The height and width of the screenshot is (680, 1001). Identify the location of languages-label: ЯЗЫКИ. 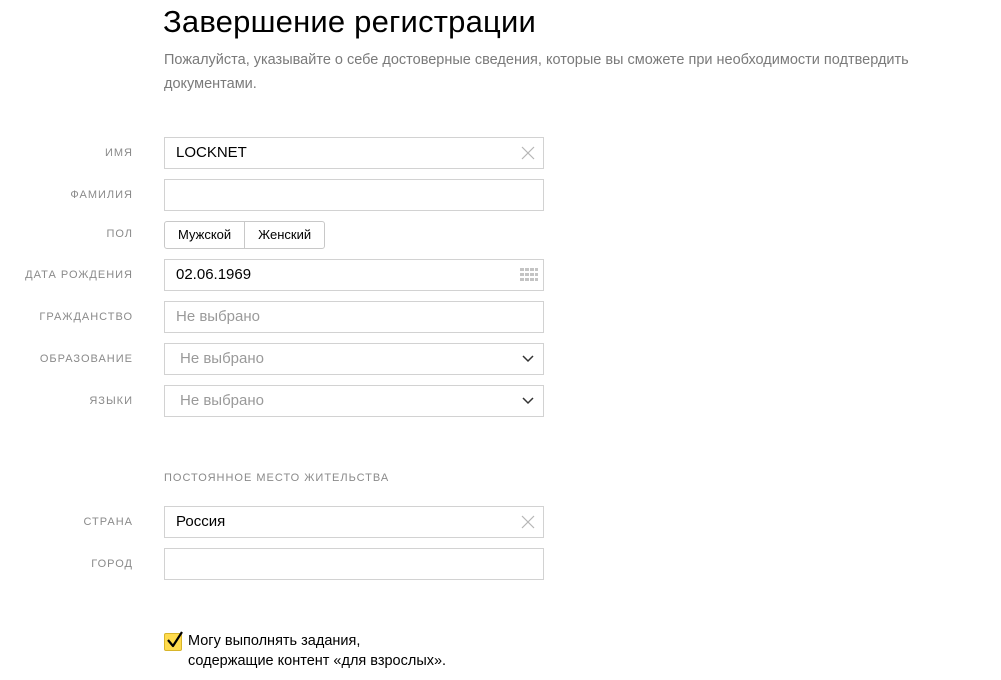
(111, 401).